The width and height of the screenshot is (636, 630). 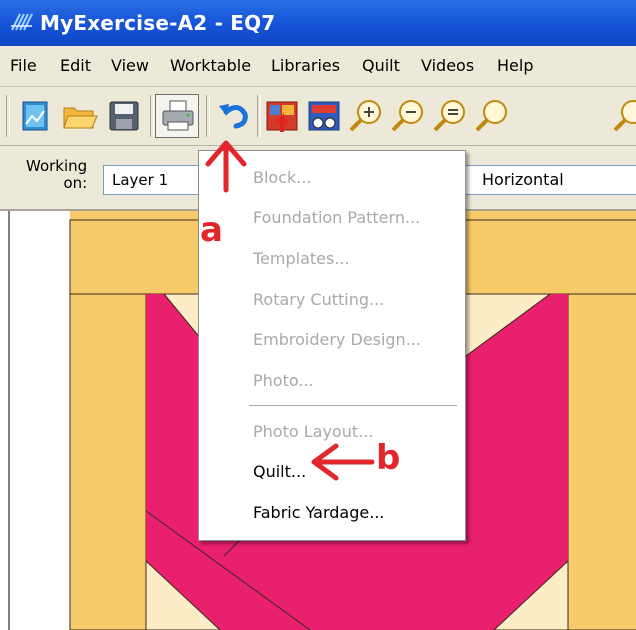 What do you see at coordinates (226, 166) in the screenshot?
I see `annotation-arrow-a` at bounding box center [226, 166].